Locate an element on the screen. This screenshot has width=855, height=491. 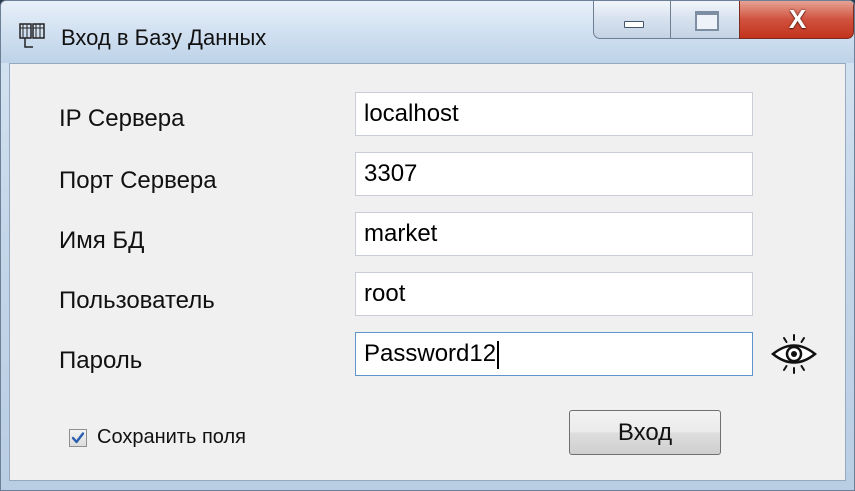
maximize-button is located at coordinates (705, 20).